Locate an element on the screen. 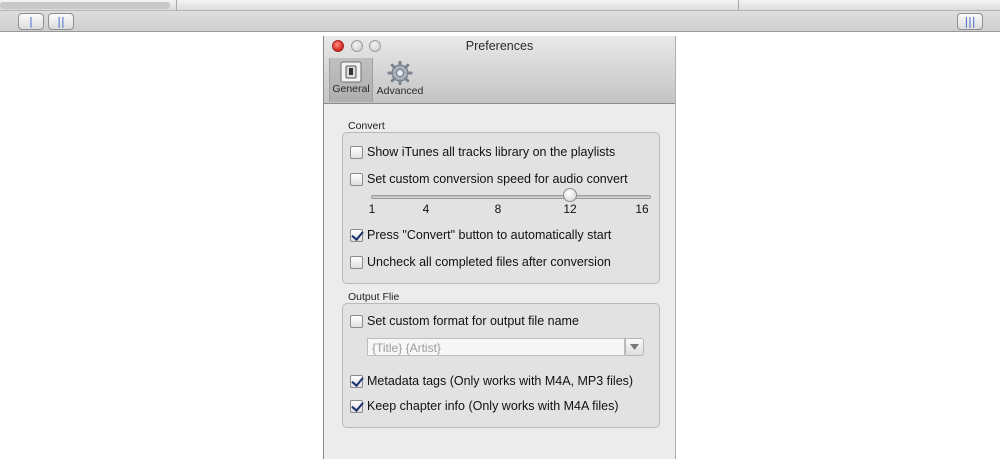 The width and height of the screenshot is (1000, 459). tab-general-label: General is located at coordinates (351, 89).